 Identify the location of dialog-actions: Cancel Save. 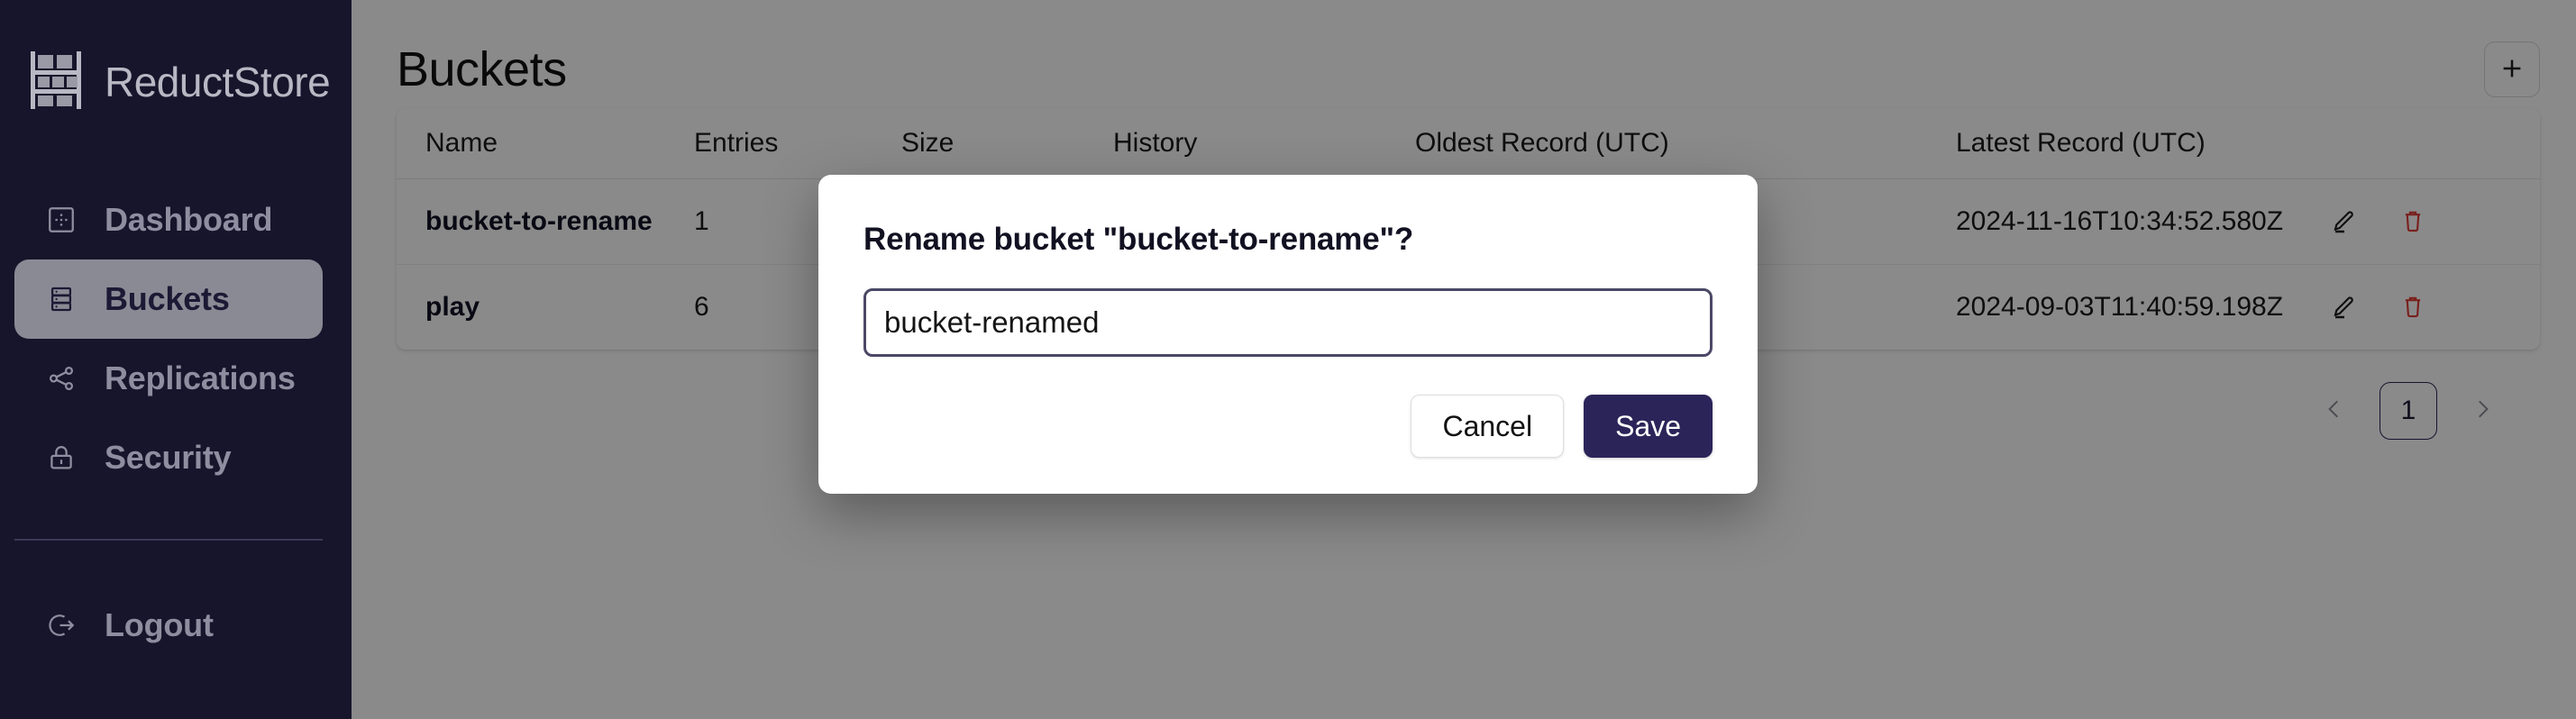
(1288, 426).